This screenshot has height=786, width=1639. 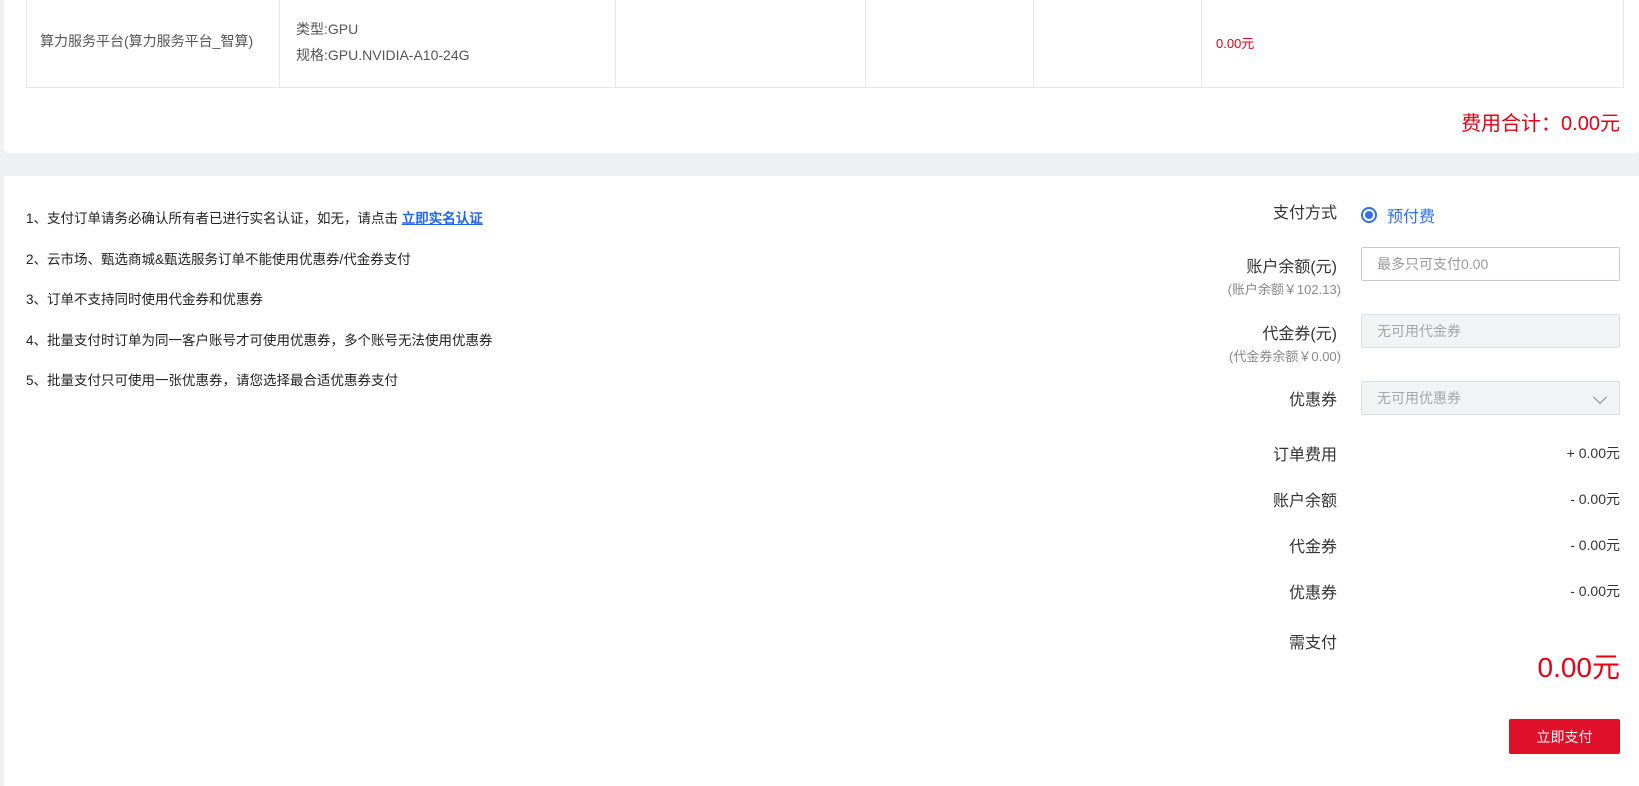 What do you see at coordinates (1593, 453) in the screenshot?
I see `order-fee-value: + 0.00元` at bounding box center [1593, 453].